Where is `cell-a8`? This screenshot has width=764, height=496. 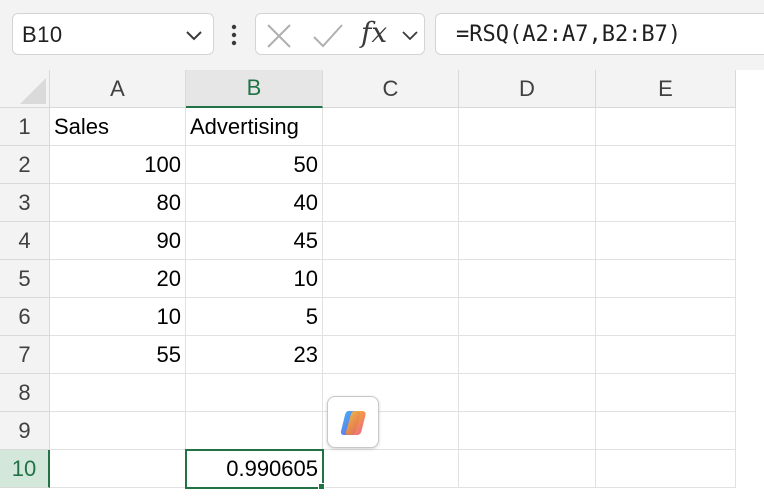
cell-a8 is located at coordinates (118, 393).